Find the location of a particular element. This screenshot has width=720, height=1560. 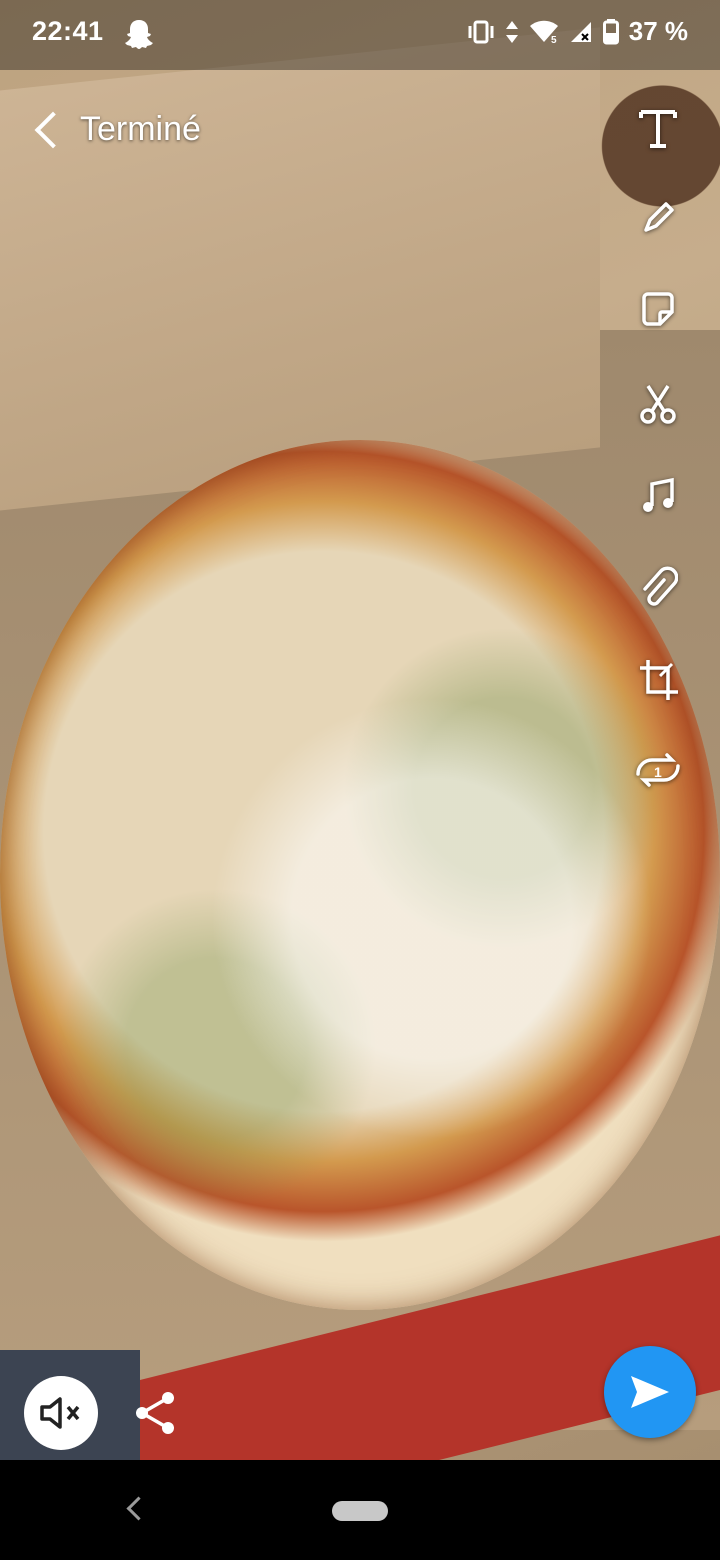

svg-text: 5 is located at coordinates (554, 39).